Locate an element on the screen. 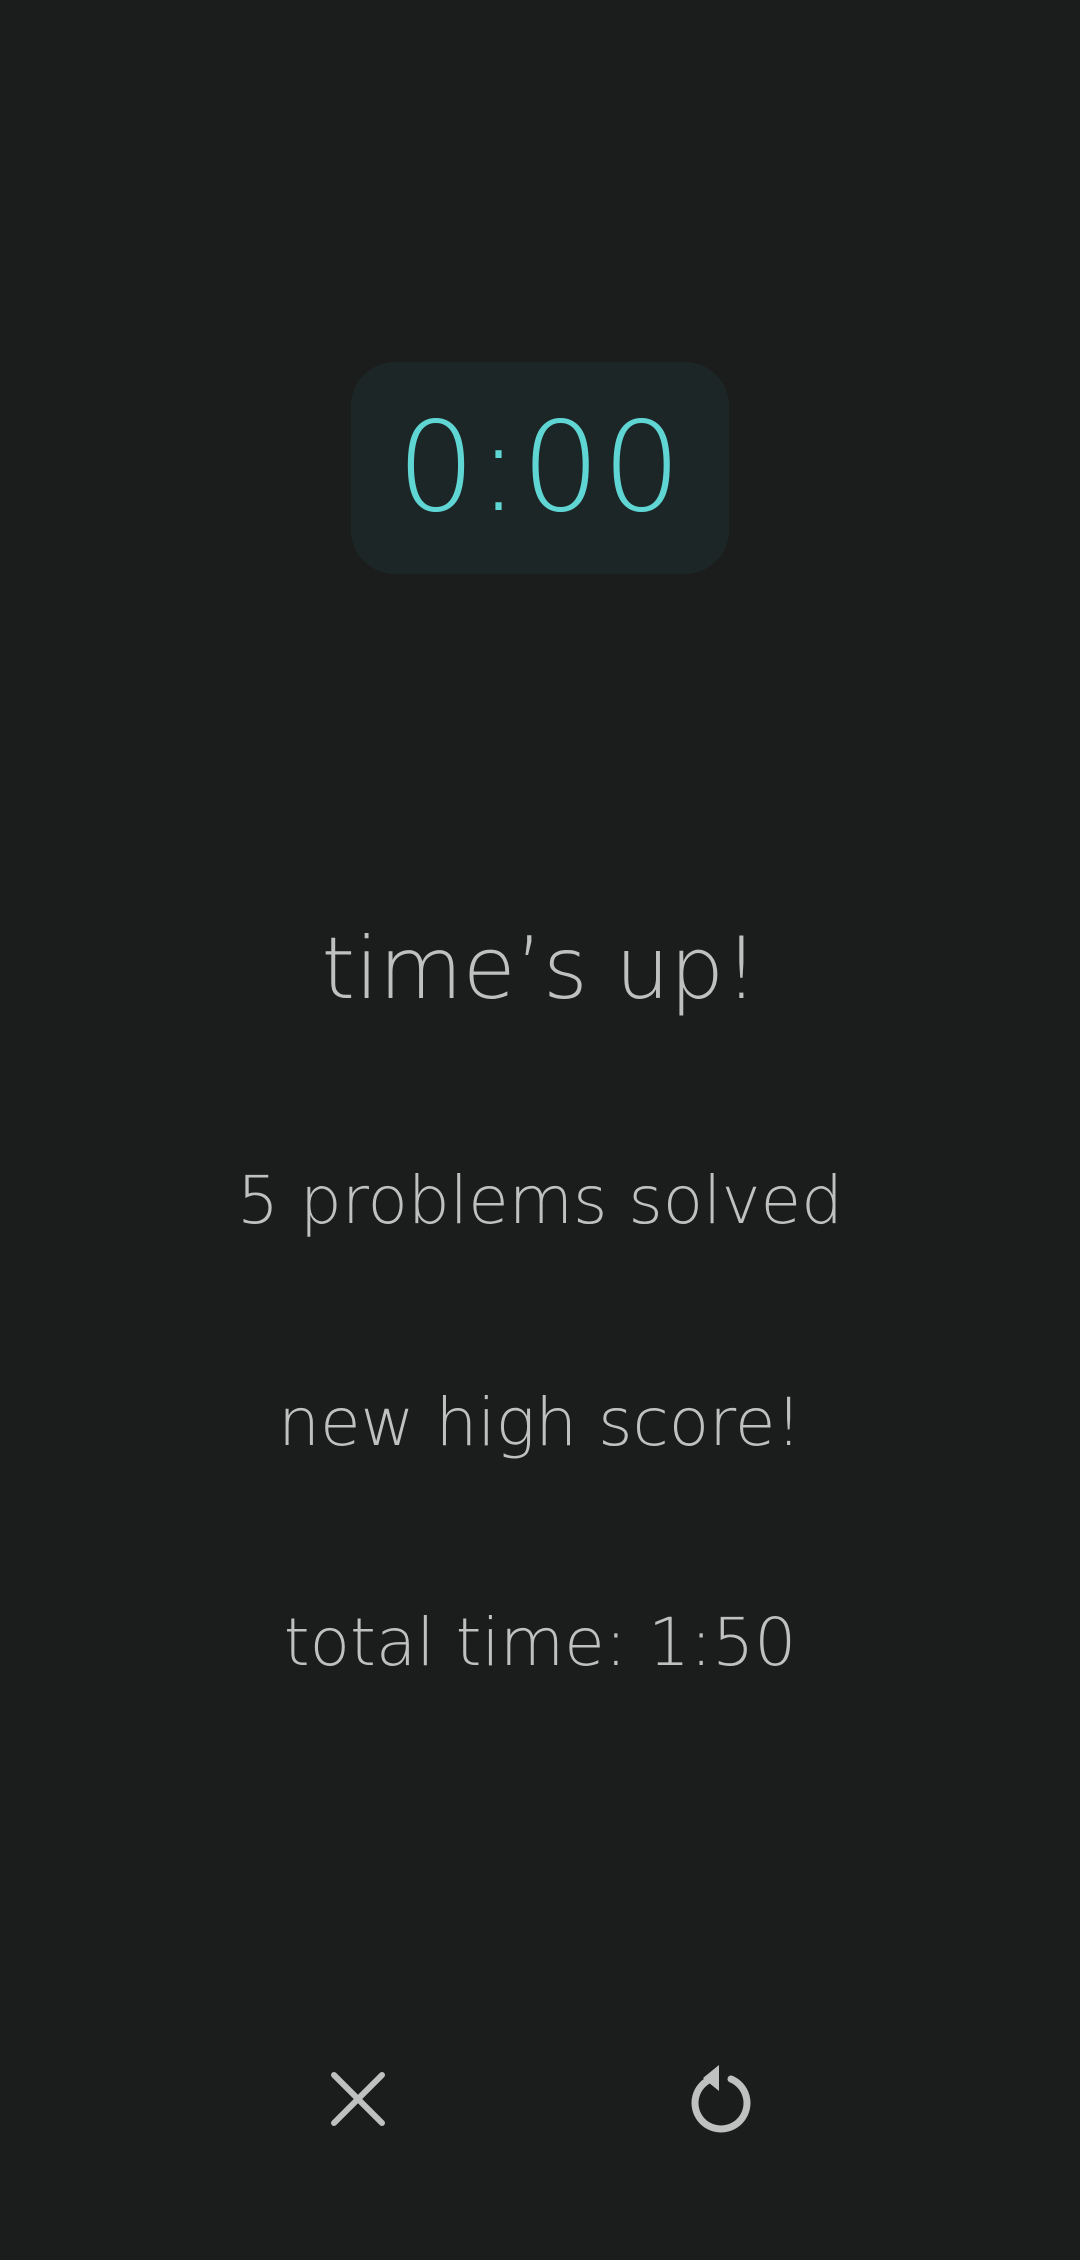 This screenshot has width=1080, height=2260. restart-button is located at coordinates (721, 2099).